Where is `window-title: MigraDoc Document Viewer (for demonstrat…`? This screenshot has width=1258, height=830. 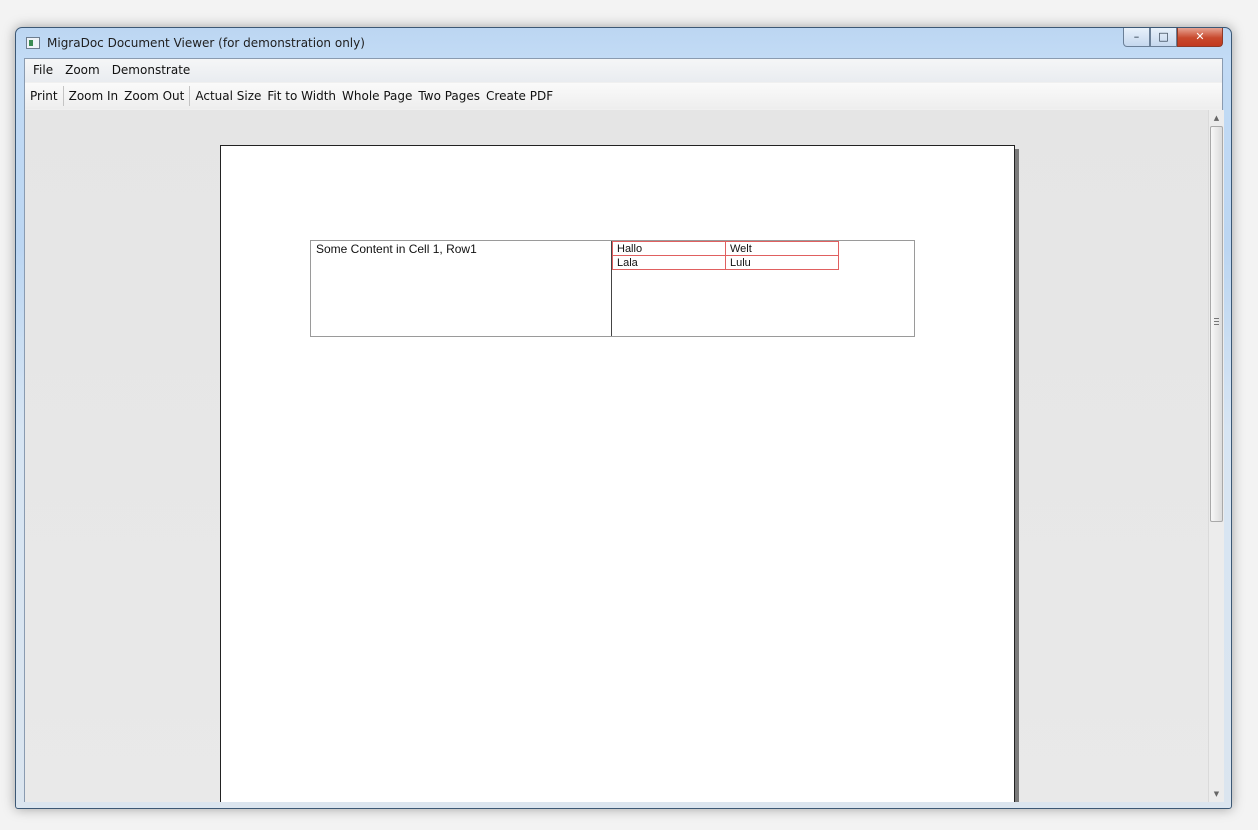
window-title: MigraDoc Document Viewer (for demonstrat… is located at coordinates (206, 43).